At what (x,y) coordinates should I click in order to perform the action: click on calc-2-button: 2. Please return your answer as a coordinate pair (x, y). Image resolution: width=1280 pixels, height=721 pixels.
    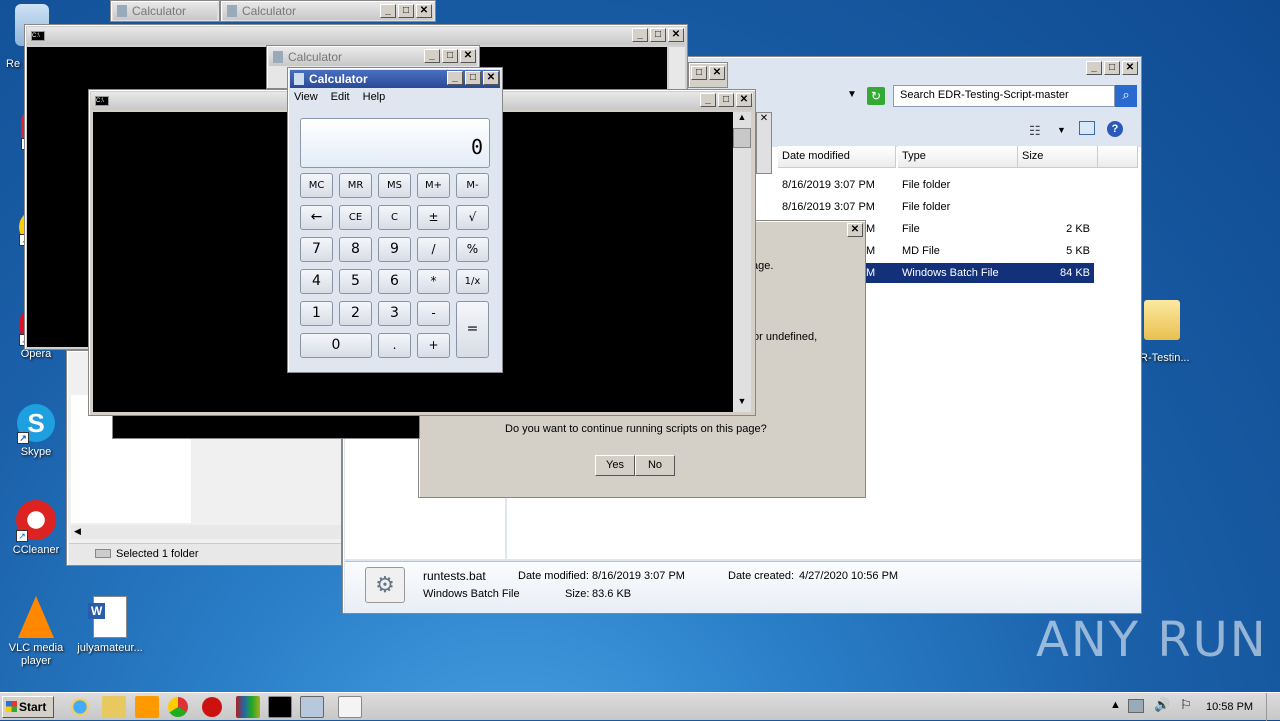
    Looking at the image, I should click on (355, 313).